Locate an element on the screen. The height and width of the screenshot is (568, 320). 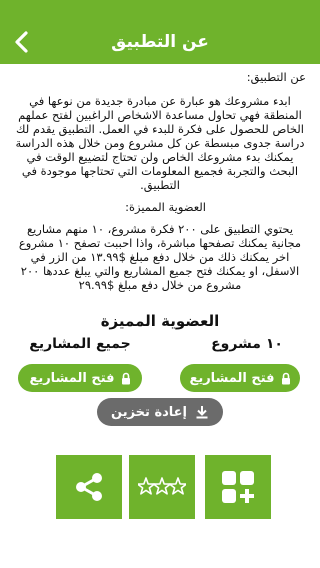
rate-button is located at coordinates (162, 487).